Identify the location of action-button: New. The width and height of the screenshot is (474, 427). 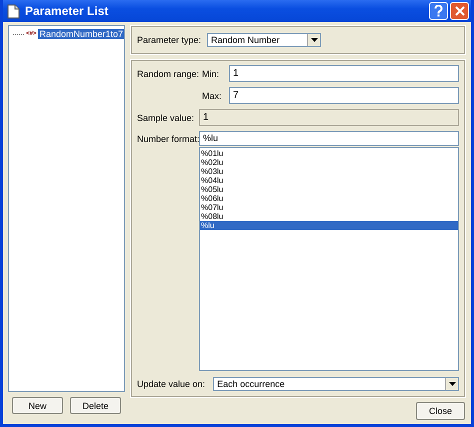
(37, 405).